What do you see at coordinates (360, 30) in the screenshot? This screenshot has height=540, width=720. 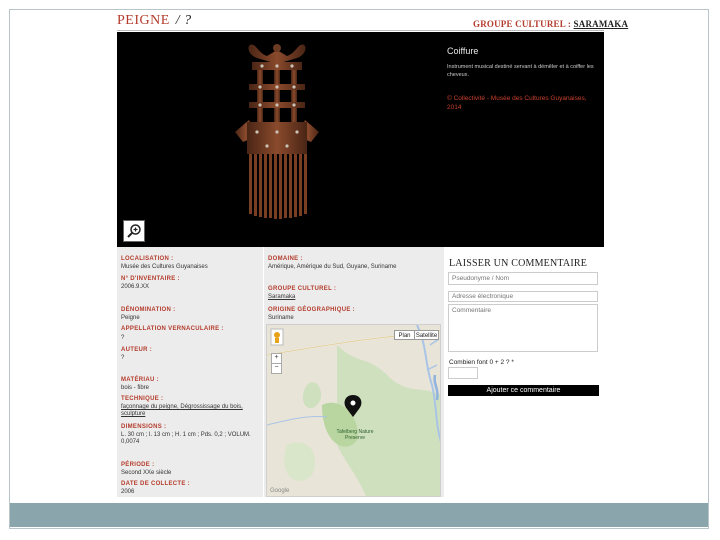 I see `header-divider` at bounding box center [360, 30].